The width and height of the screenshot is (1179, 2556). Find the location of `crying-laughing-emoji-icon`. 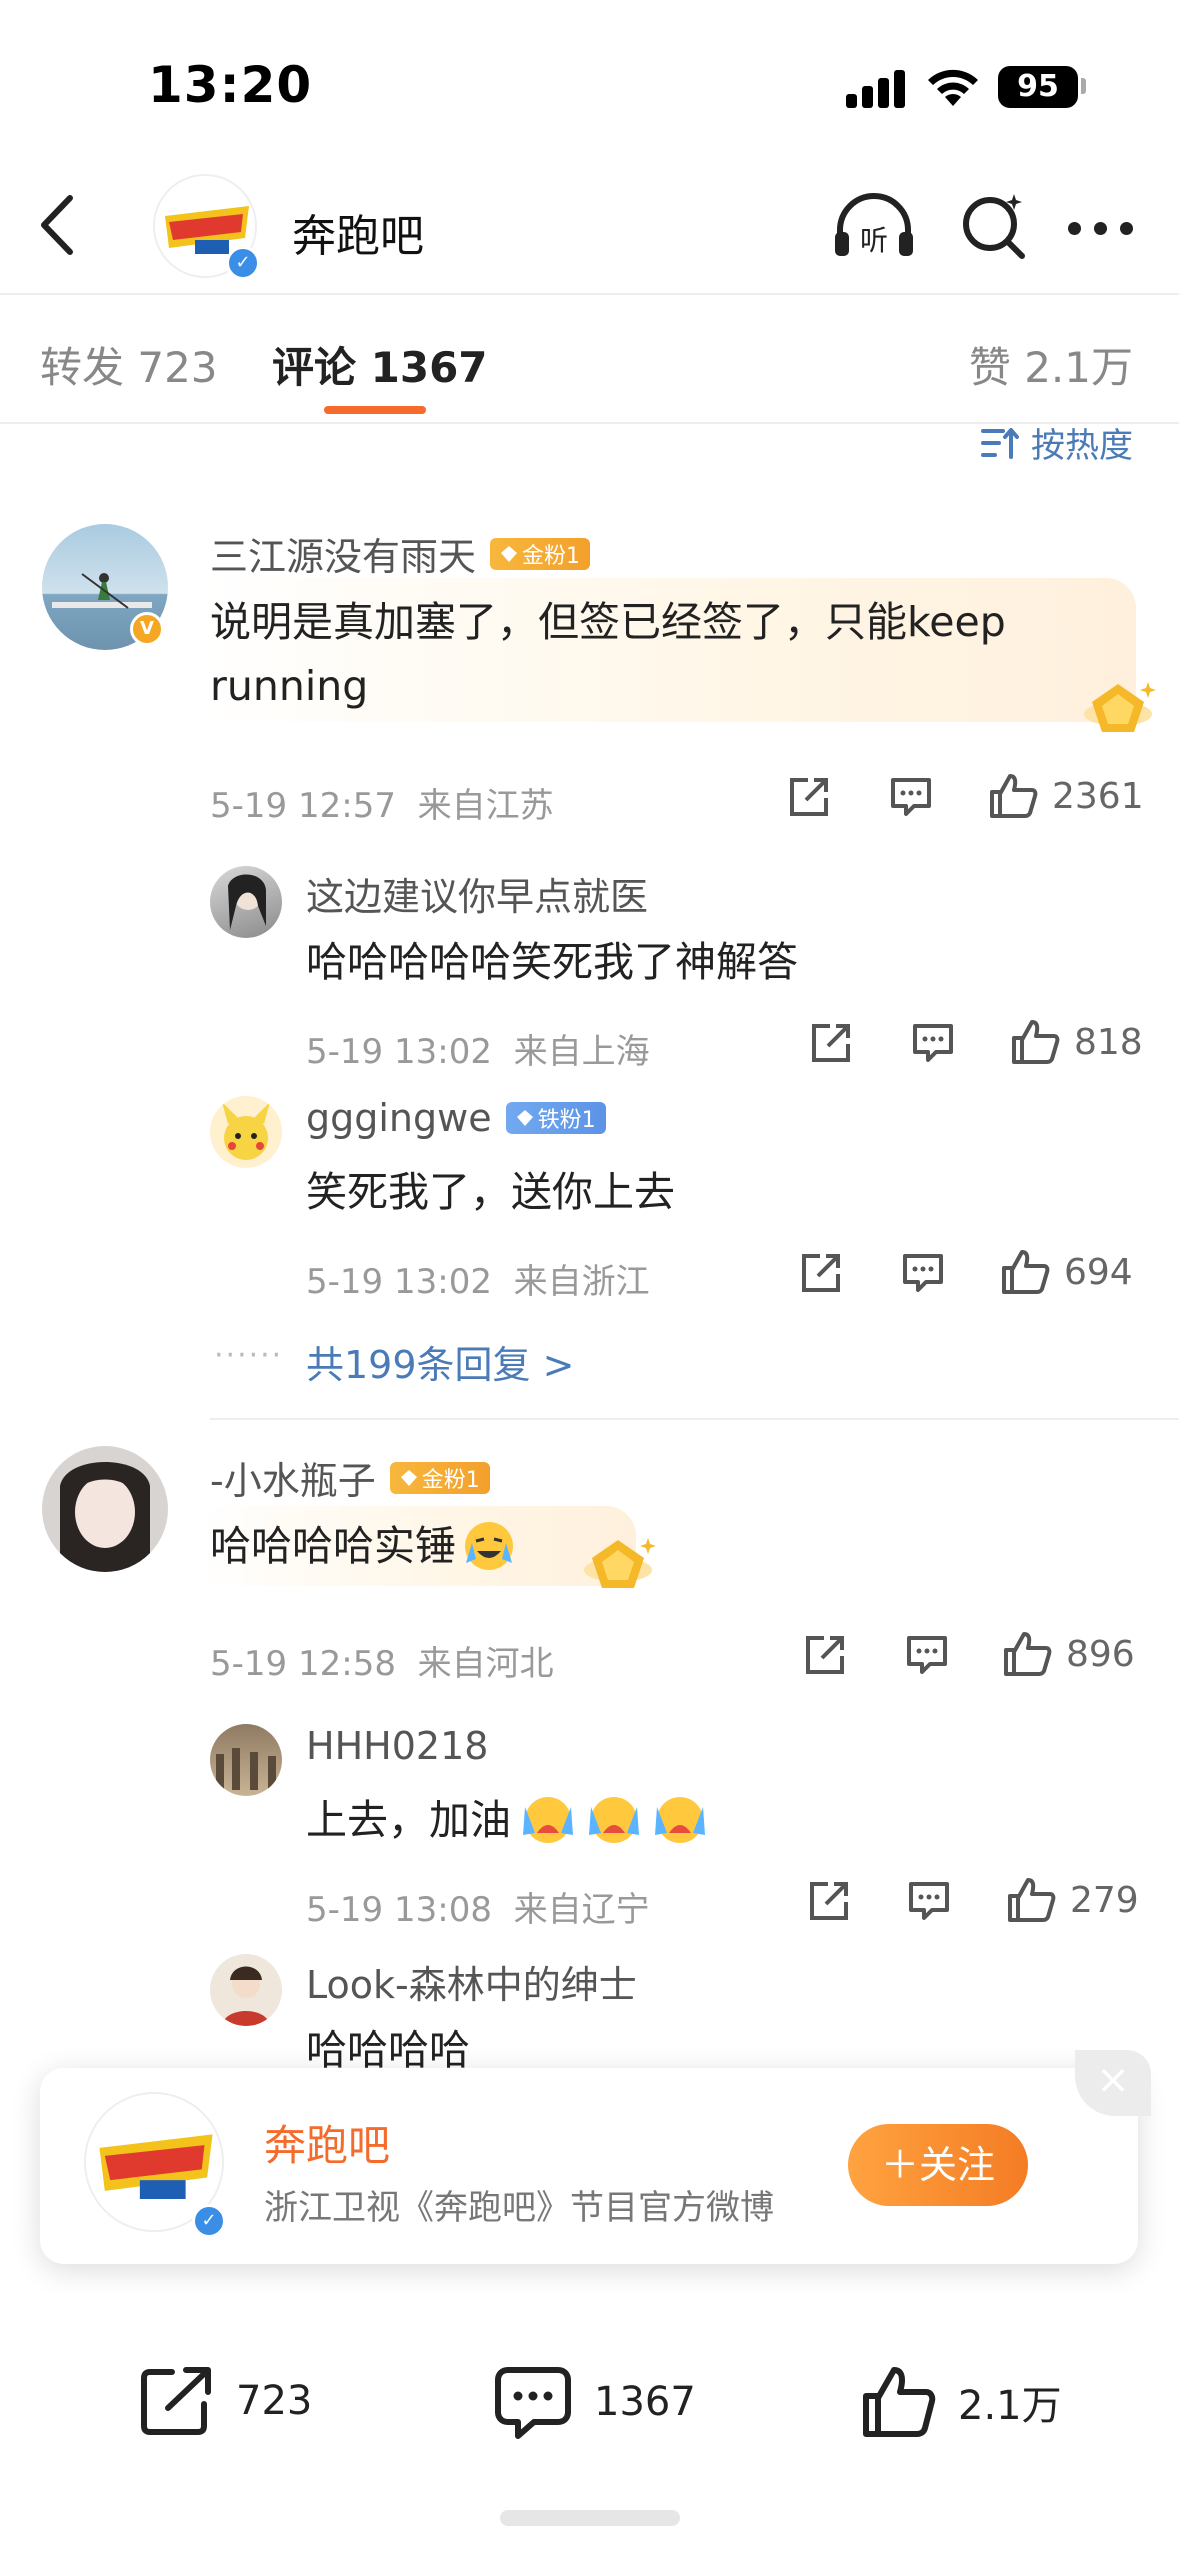

crying-laughing-emoji-icon is located at coordinates (489, 1546).